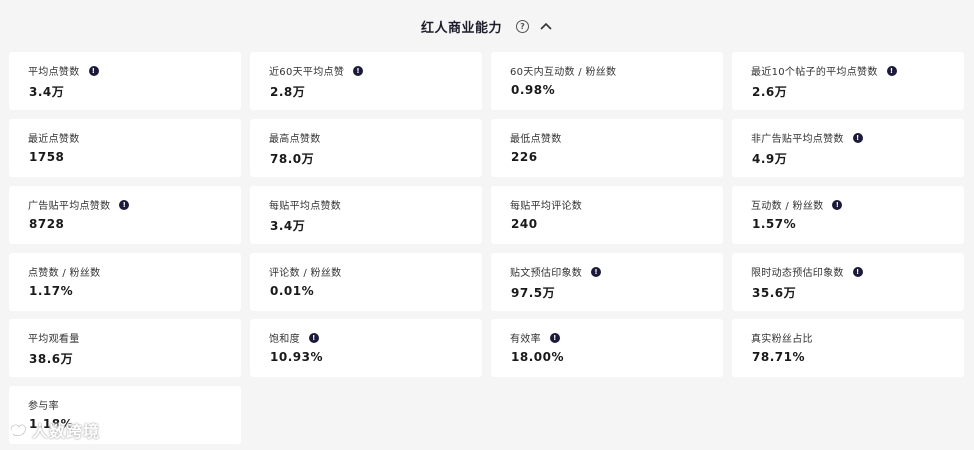  Describe the element at coordinates (797, 273) in the screenshot. I see `metric-label-text: 限时动态预估印象数` at that location.